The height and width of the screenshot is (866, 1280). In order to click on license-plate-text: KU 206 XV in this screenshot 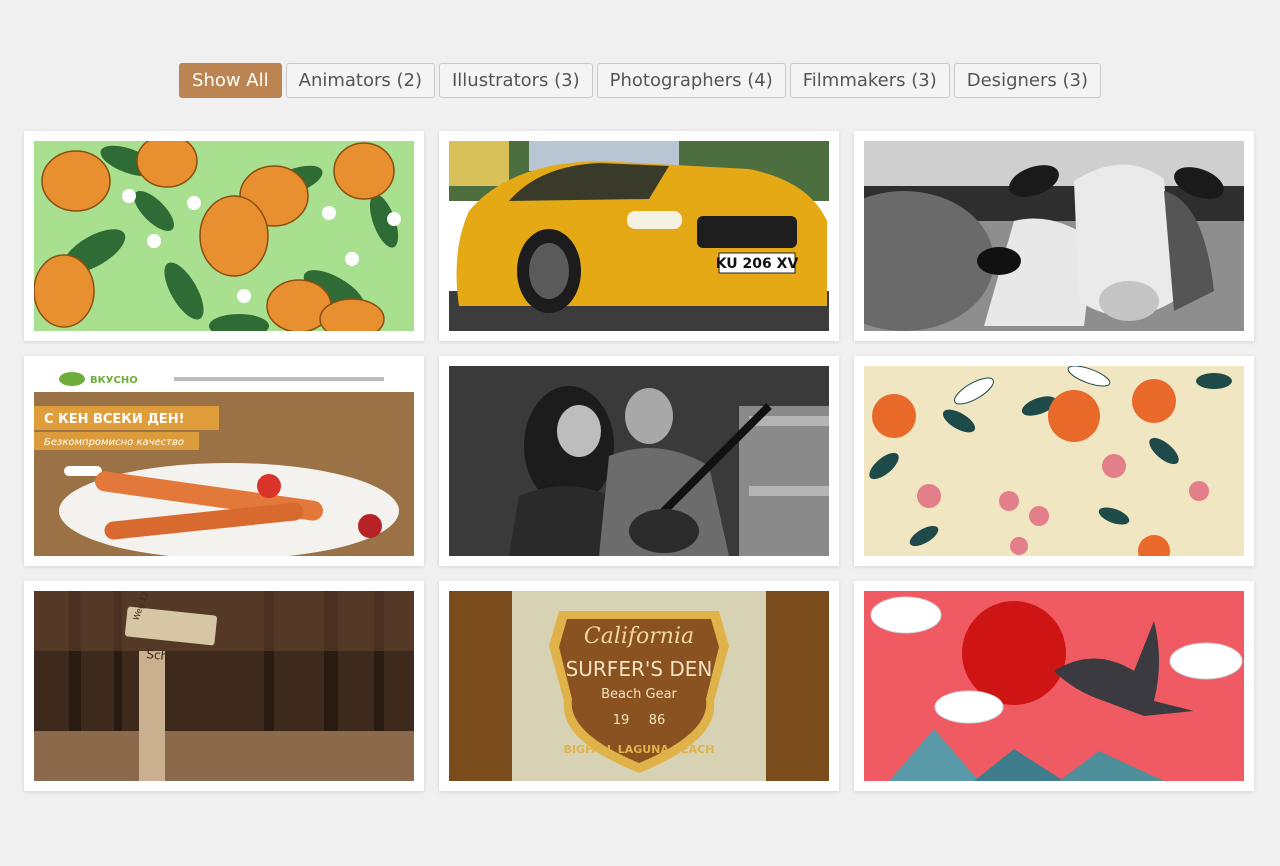, I will do `click(757, 264)`.